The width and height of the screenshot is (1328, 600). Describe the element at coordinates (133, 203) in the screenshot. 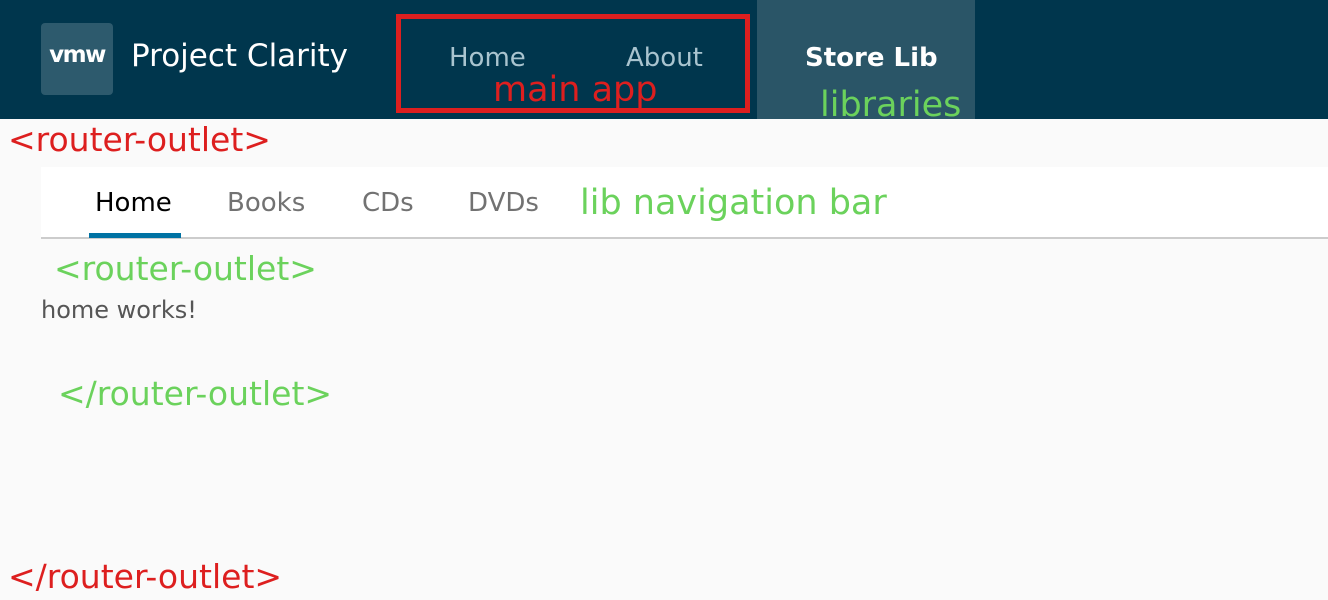

I see `lib-tab-home: Home` at that location.